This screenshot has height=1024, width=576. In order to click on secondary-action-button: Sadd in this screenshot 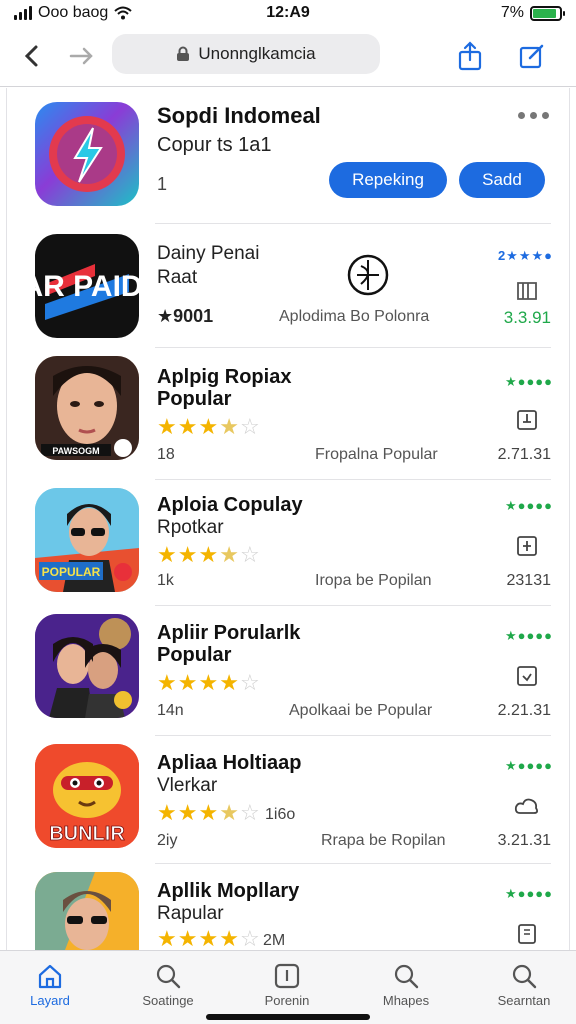, I will do `click(502, 180)`.